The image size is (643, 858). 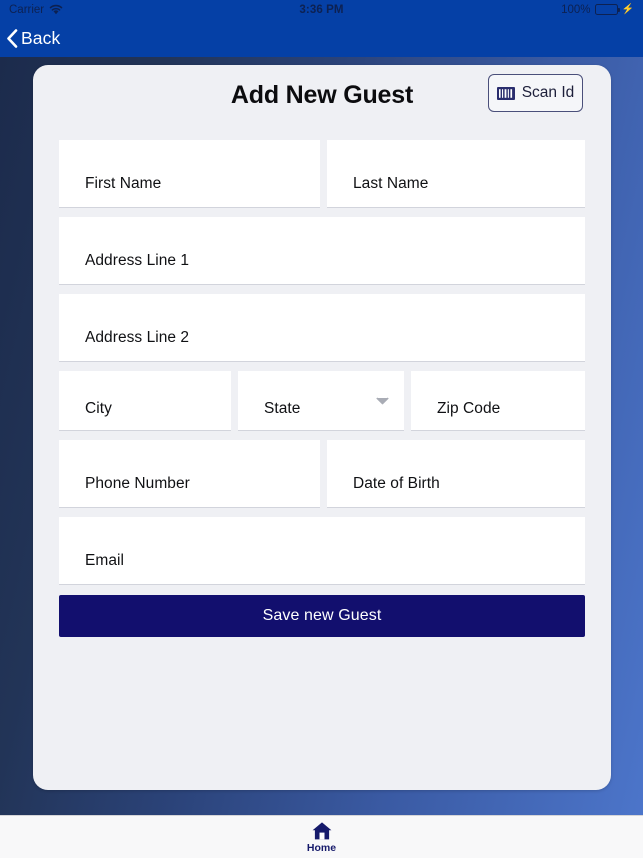 I want to click on home-icon, so click(x=322, y=831).